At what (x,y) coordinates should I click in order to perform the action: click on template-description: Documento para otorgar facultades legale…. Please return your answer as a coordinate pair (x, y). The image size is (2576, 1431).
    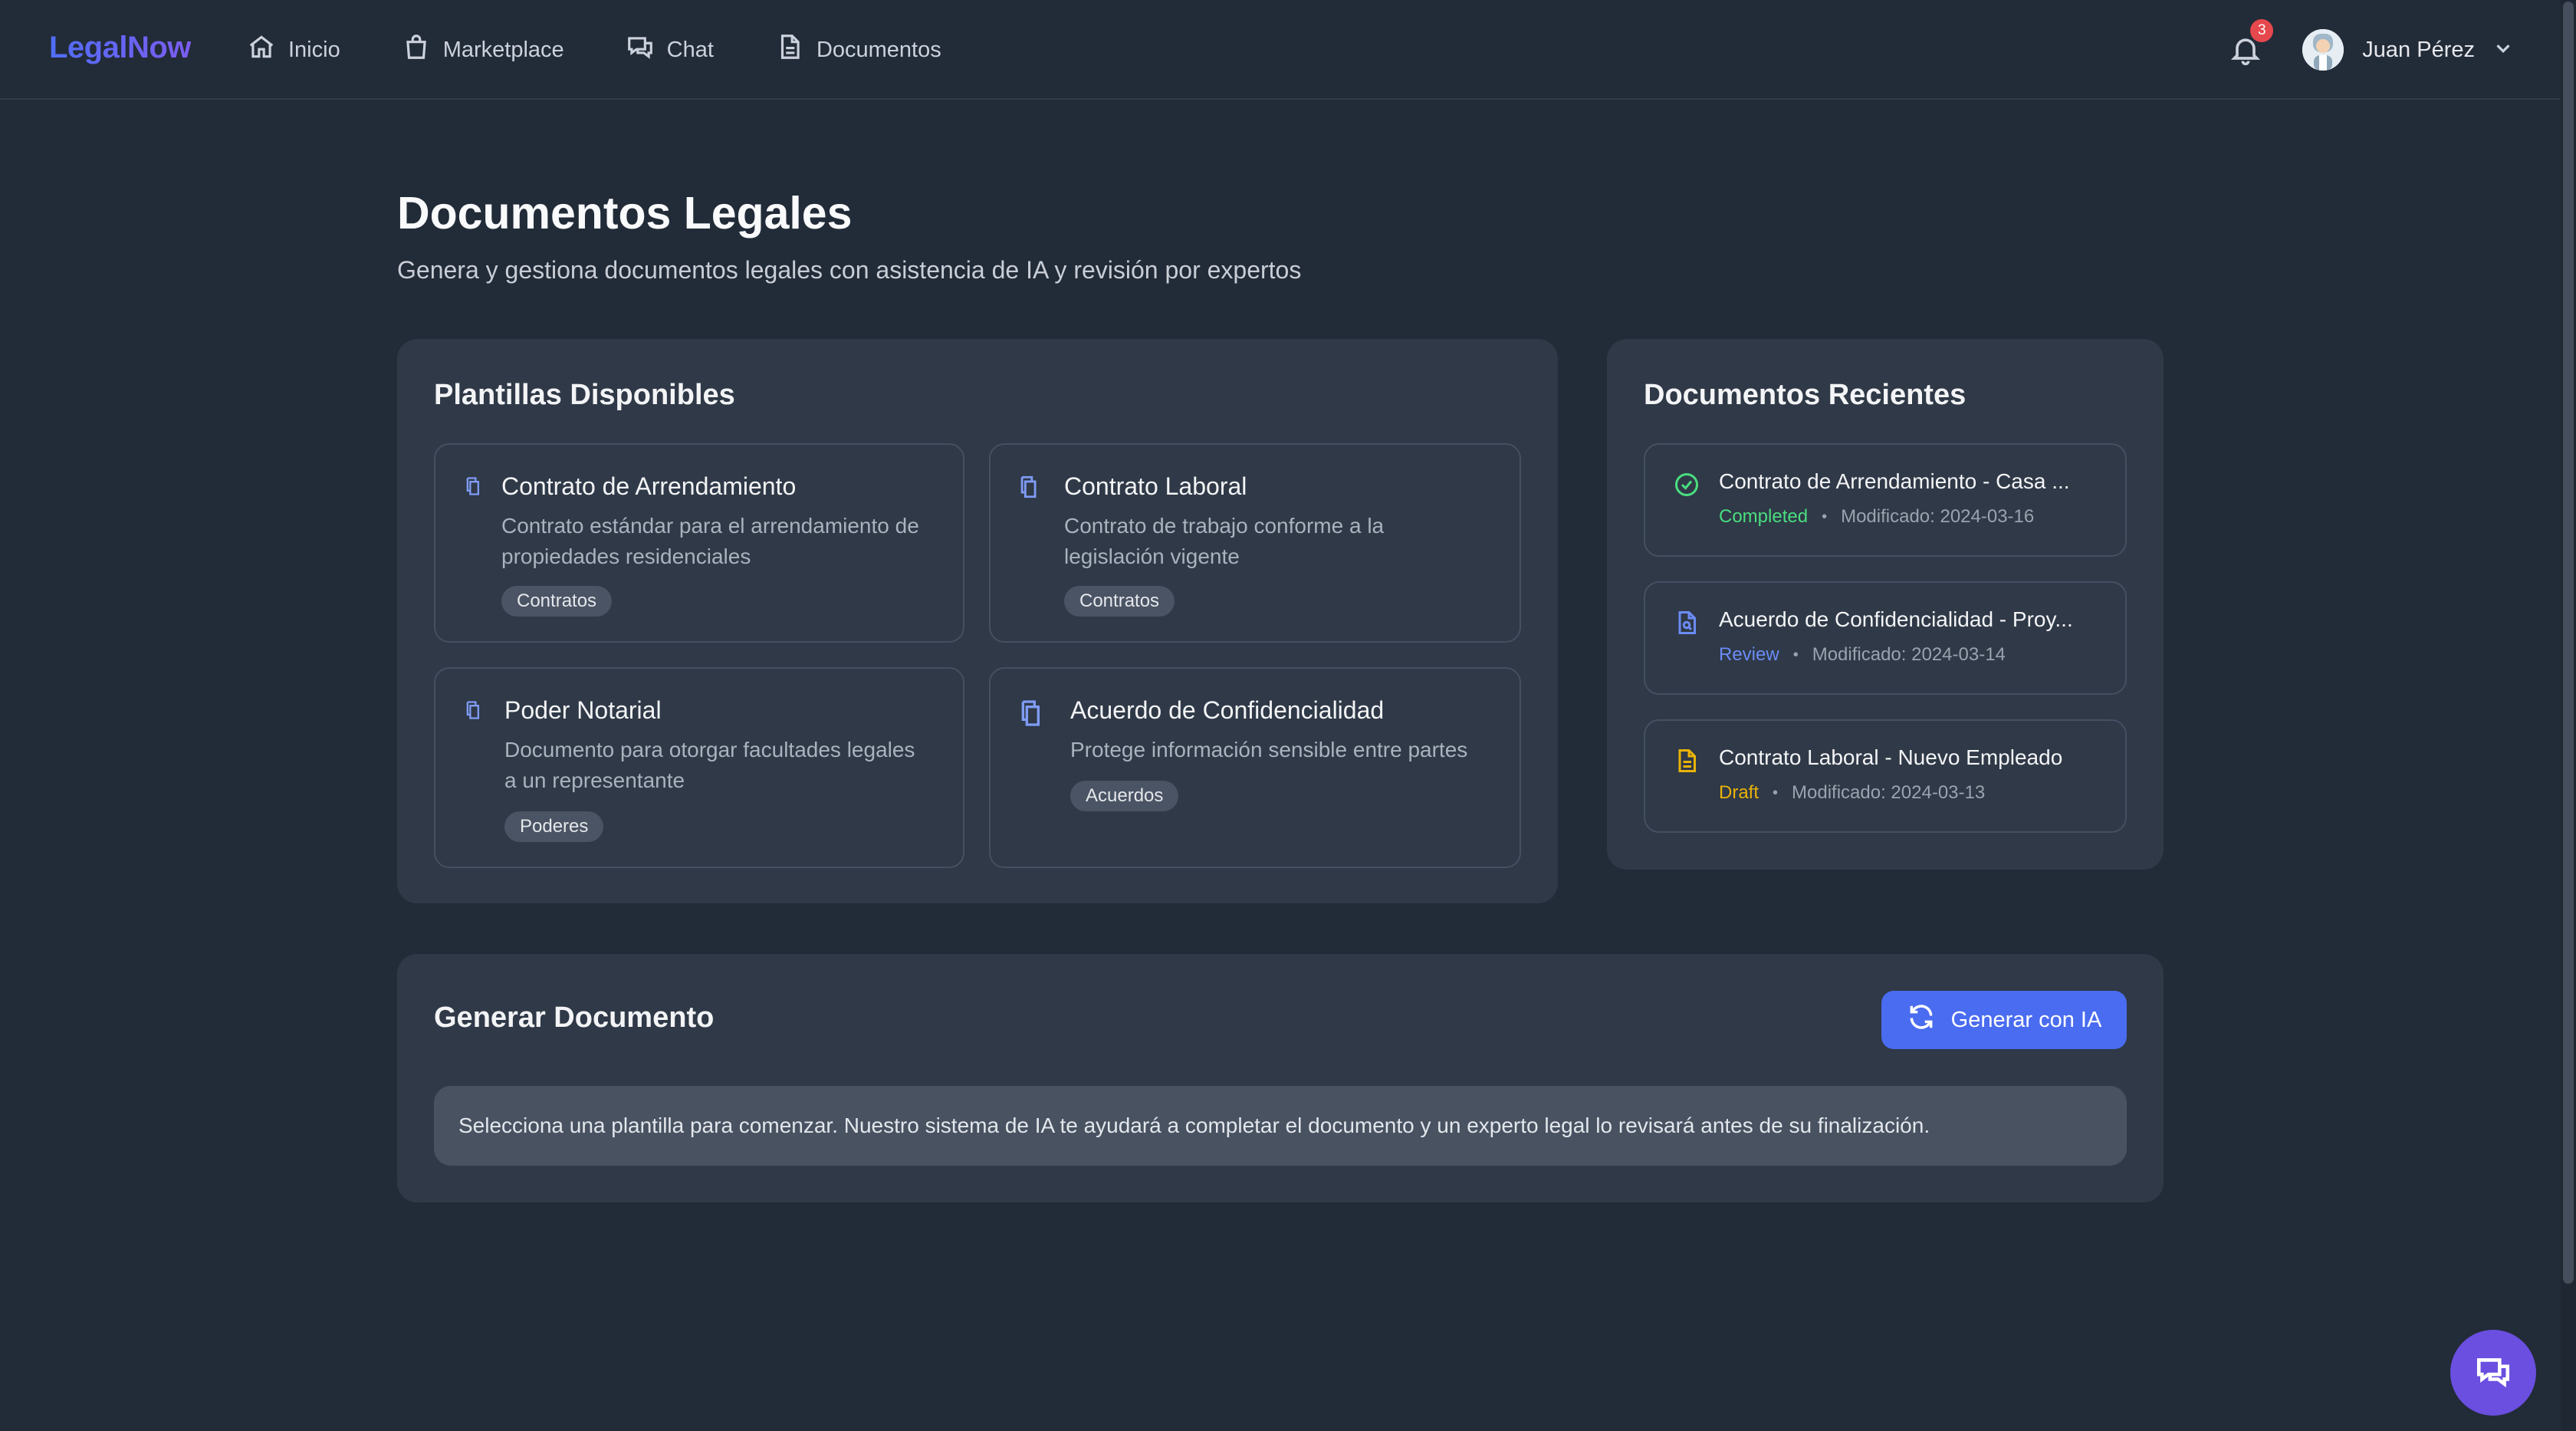
    Looking at the image, I should click on (709, 765).